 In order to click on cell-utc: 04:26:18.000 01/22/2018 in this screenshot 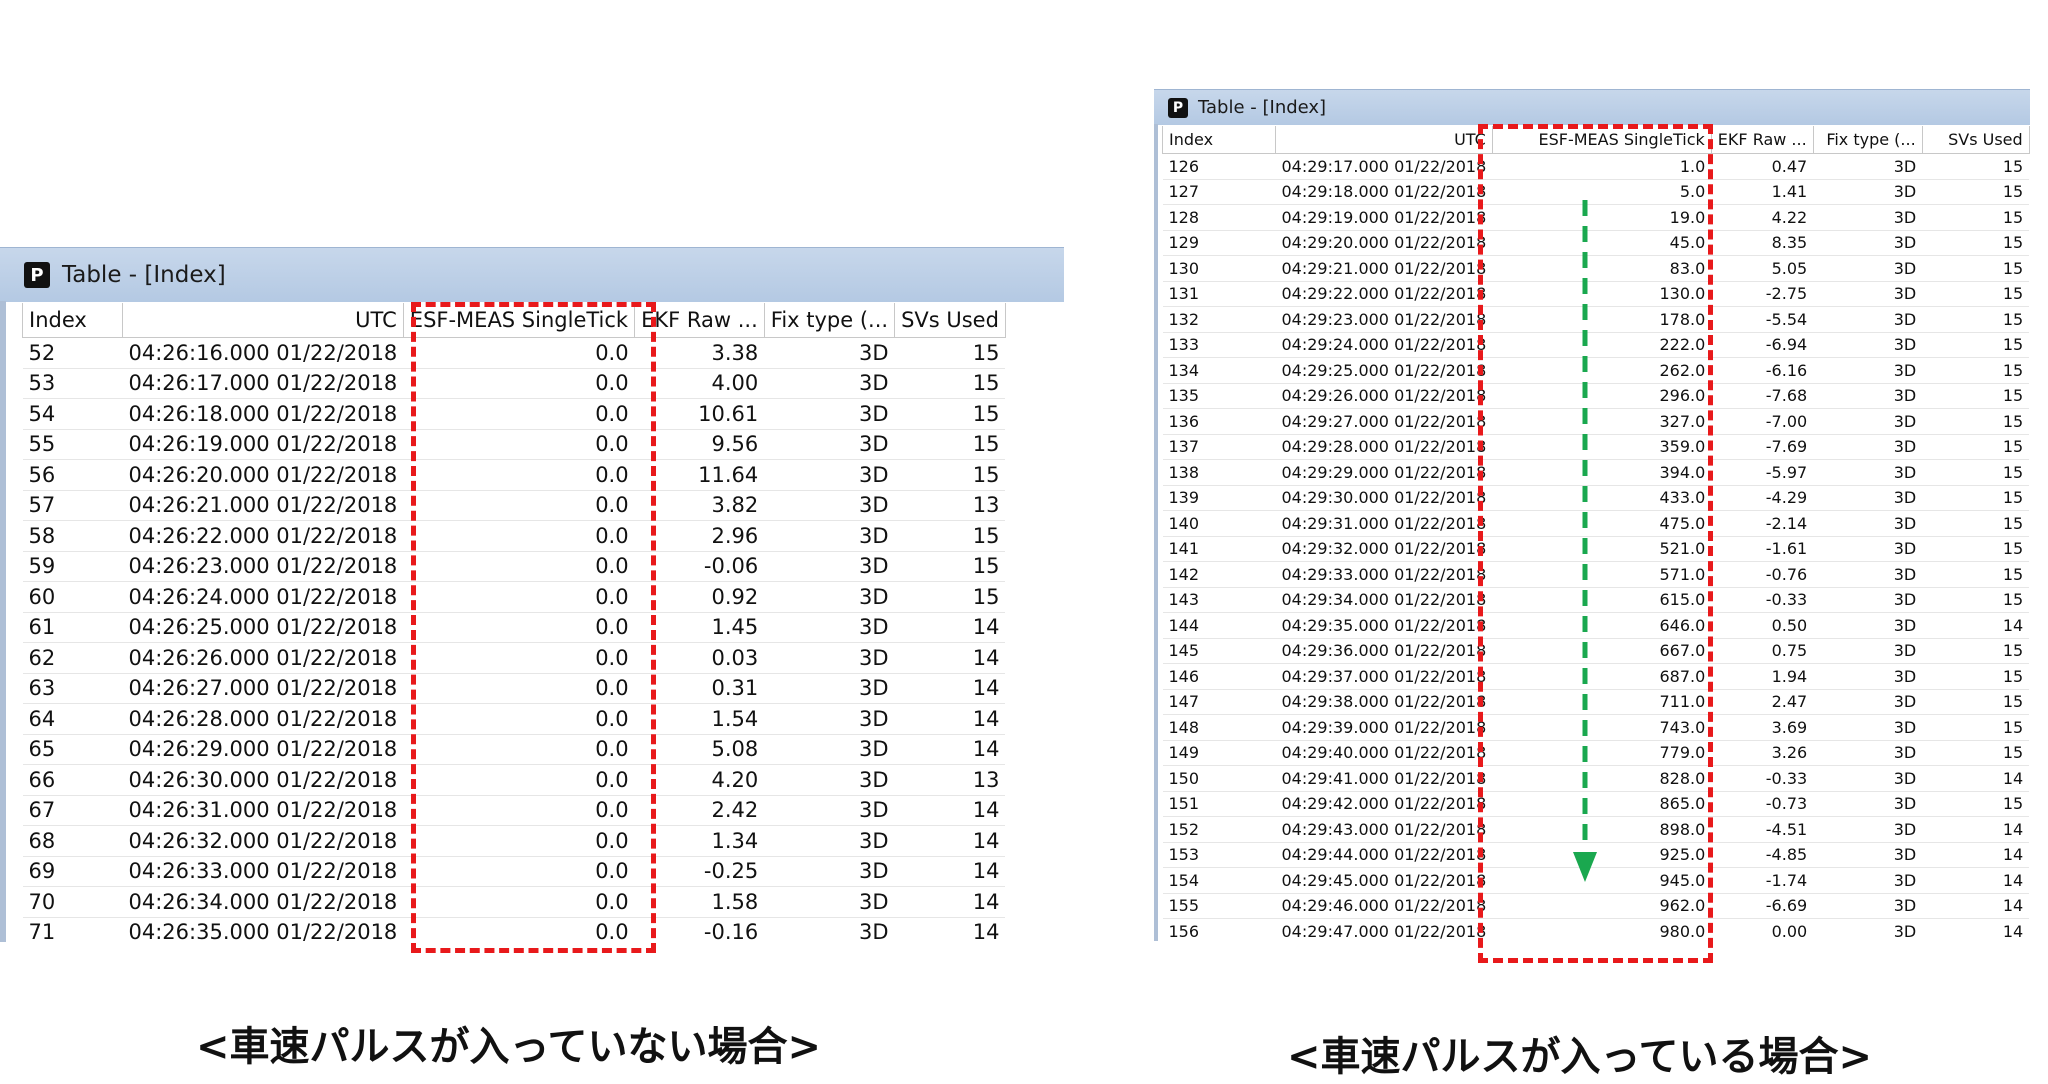, I will do `click(263, 414)`.